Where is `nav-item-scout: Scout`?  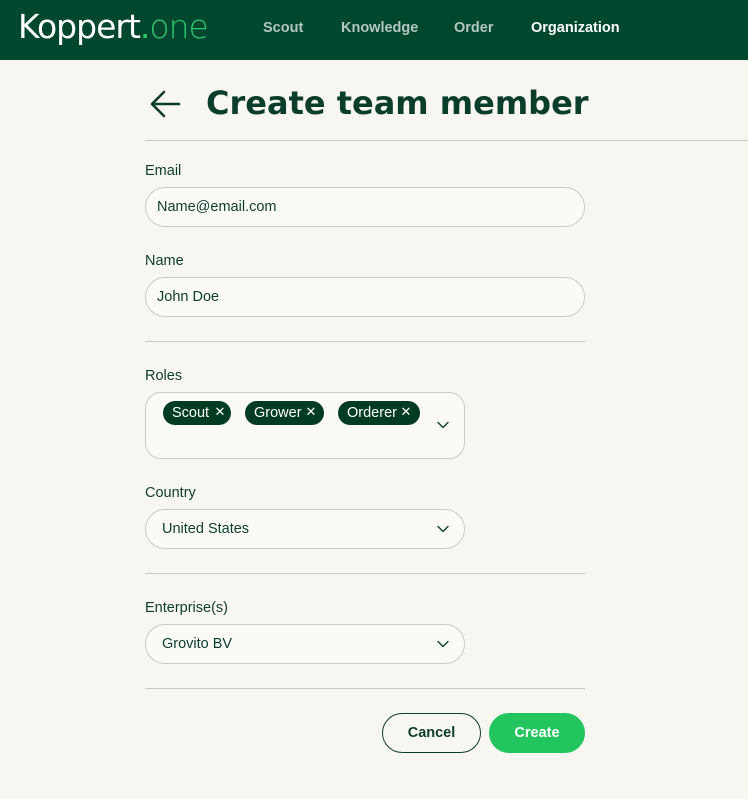
nav-item-scout: Scout is located at coordinates (283, 28).